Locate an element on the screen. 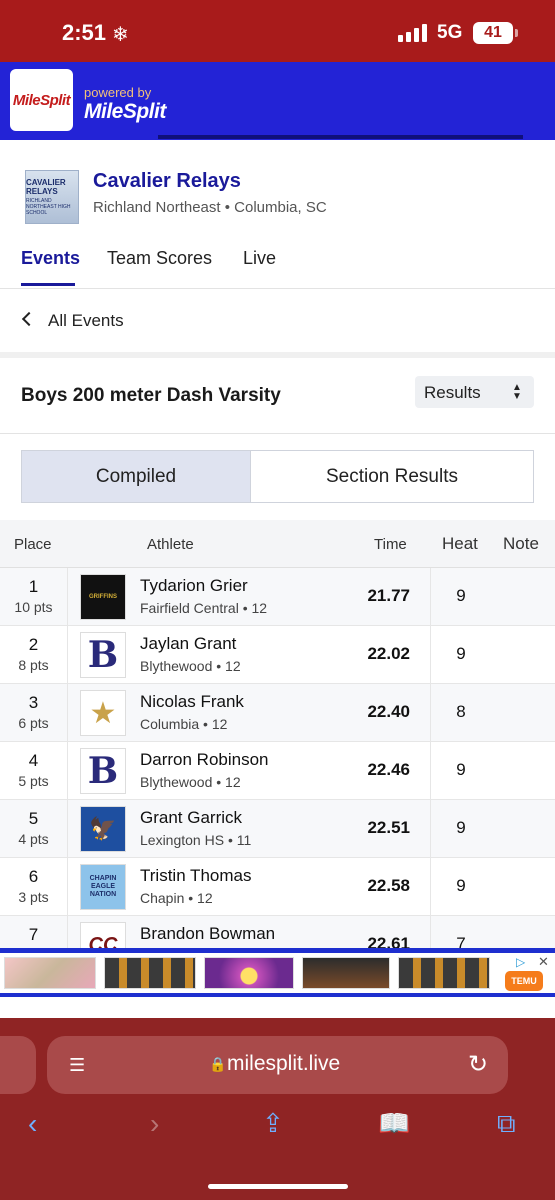 This screenshot has width=555, height=1200. tab-events: Events is located at coordinates (50, 258).